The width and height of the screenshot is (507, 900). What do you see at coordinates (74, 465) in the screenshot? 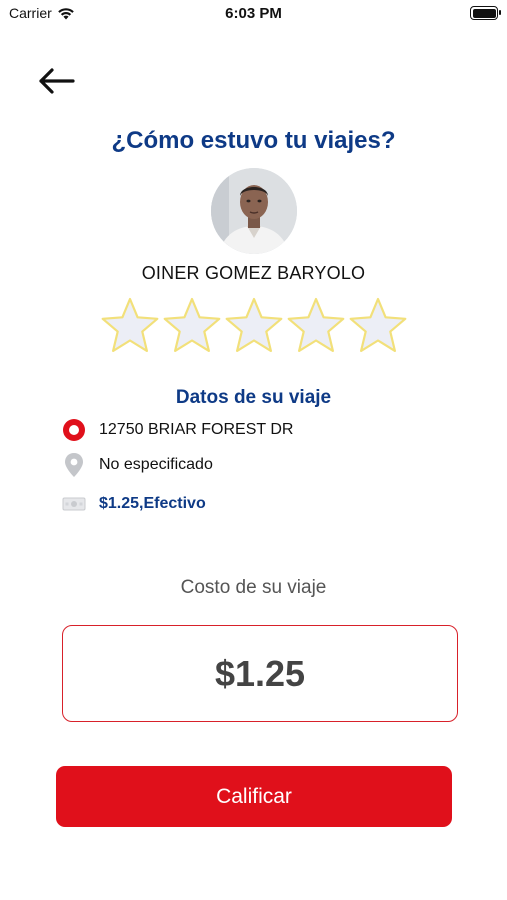
I see `destination-pin-icon` at bounding box center [74, 465].